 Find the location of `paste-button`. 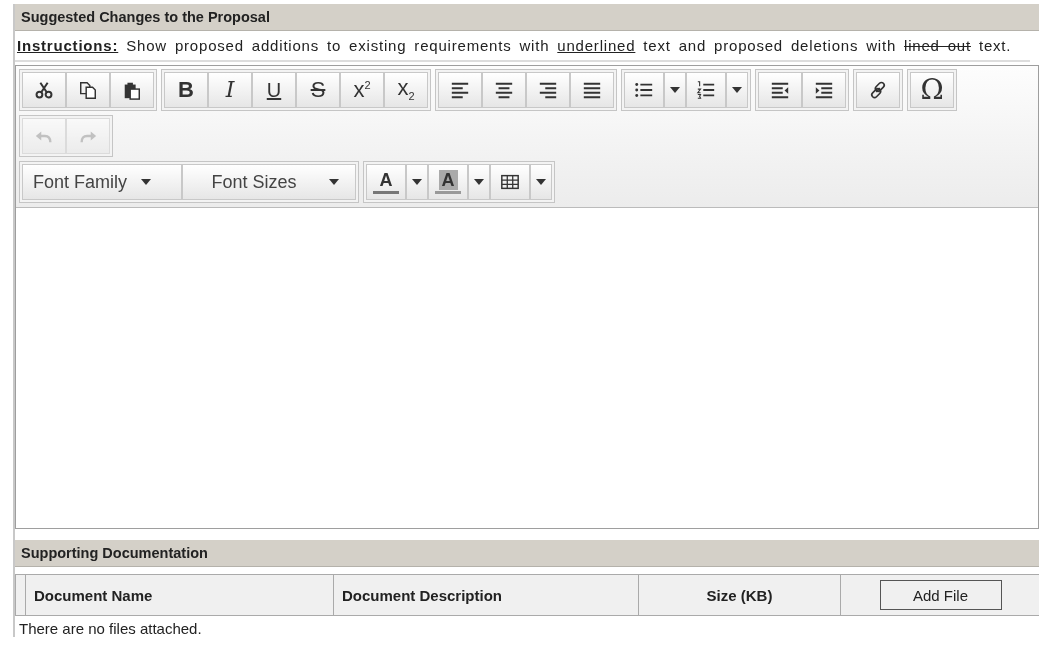

paste-button is located at coordinates (132, 90).